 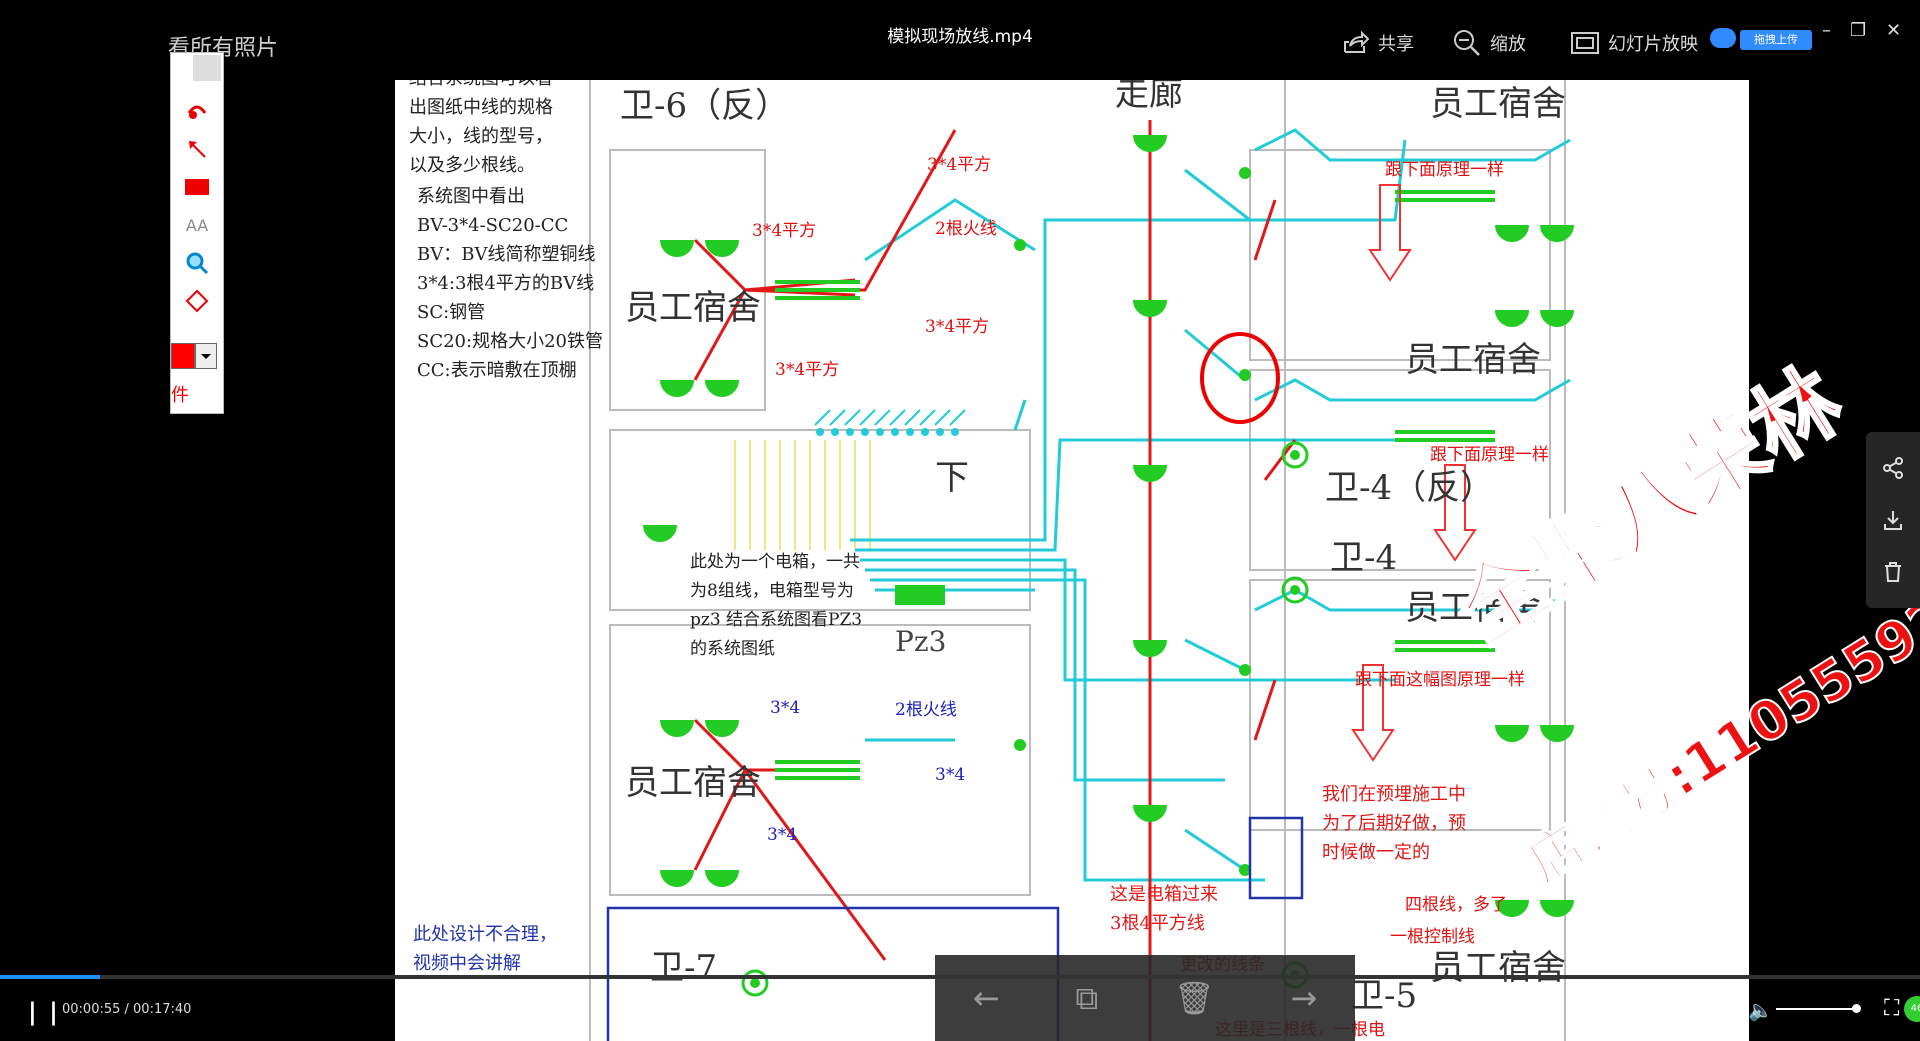 I want to click on color-dropdown, so click(x=206, y=356).